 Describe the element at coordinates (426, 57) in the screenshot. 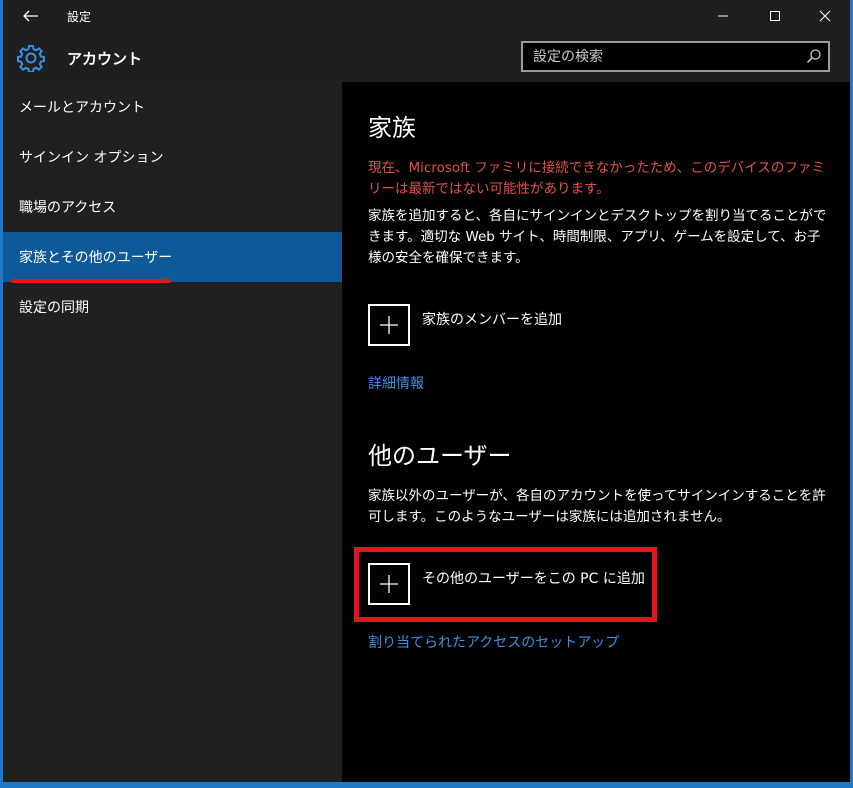

I see `page-header: アカウント` at that location.